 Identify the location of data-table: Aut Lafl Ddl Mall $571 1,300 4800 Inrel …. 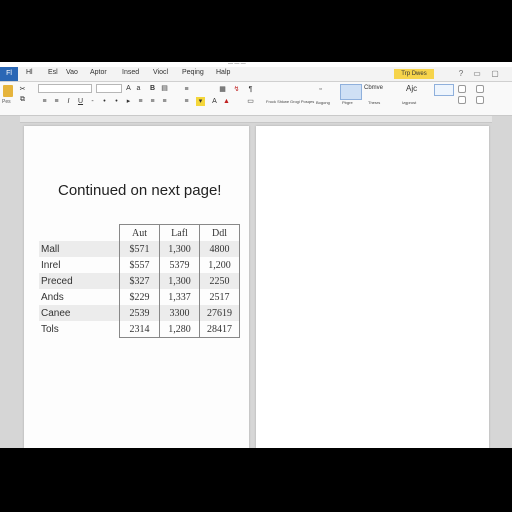
(139, 281).